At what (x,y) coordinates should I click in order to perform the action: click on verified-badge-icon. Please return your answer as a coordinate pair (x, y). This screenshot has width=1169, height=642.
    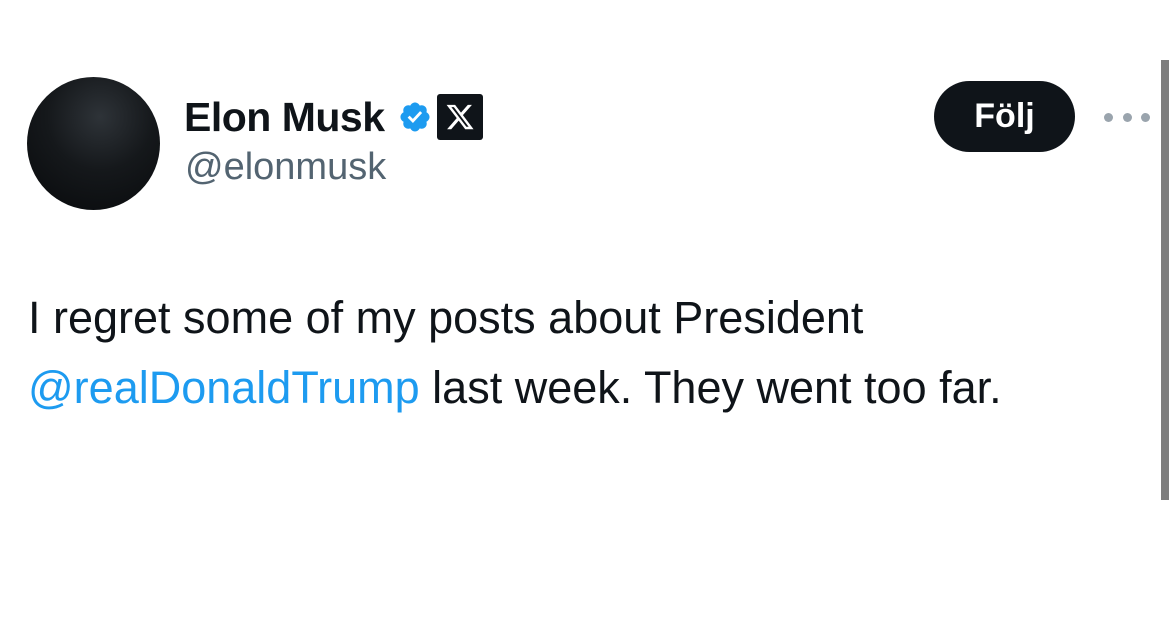
    Looking at the image, I should click on (415, 117).